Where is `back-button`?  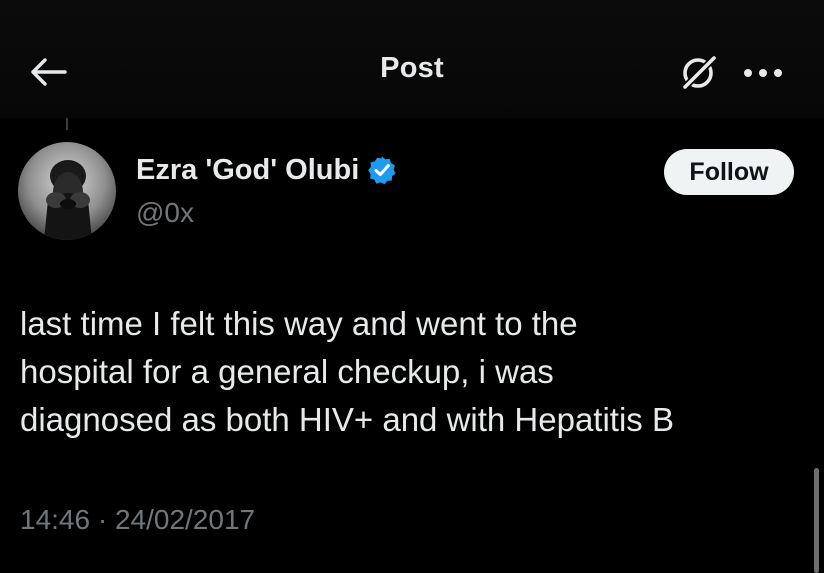 back-button is located at coordinates (48, 72).